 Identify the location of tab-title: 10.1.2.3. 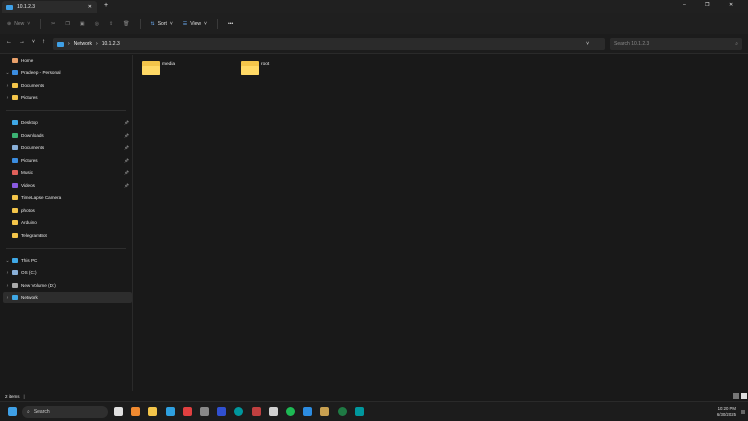
(26, 7).